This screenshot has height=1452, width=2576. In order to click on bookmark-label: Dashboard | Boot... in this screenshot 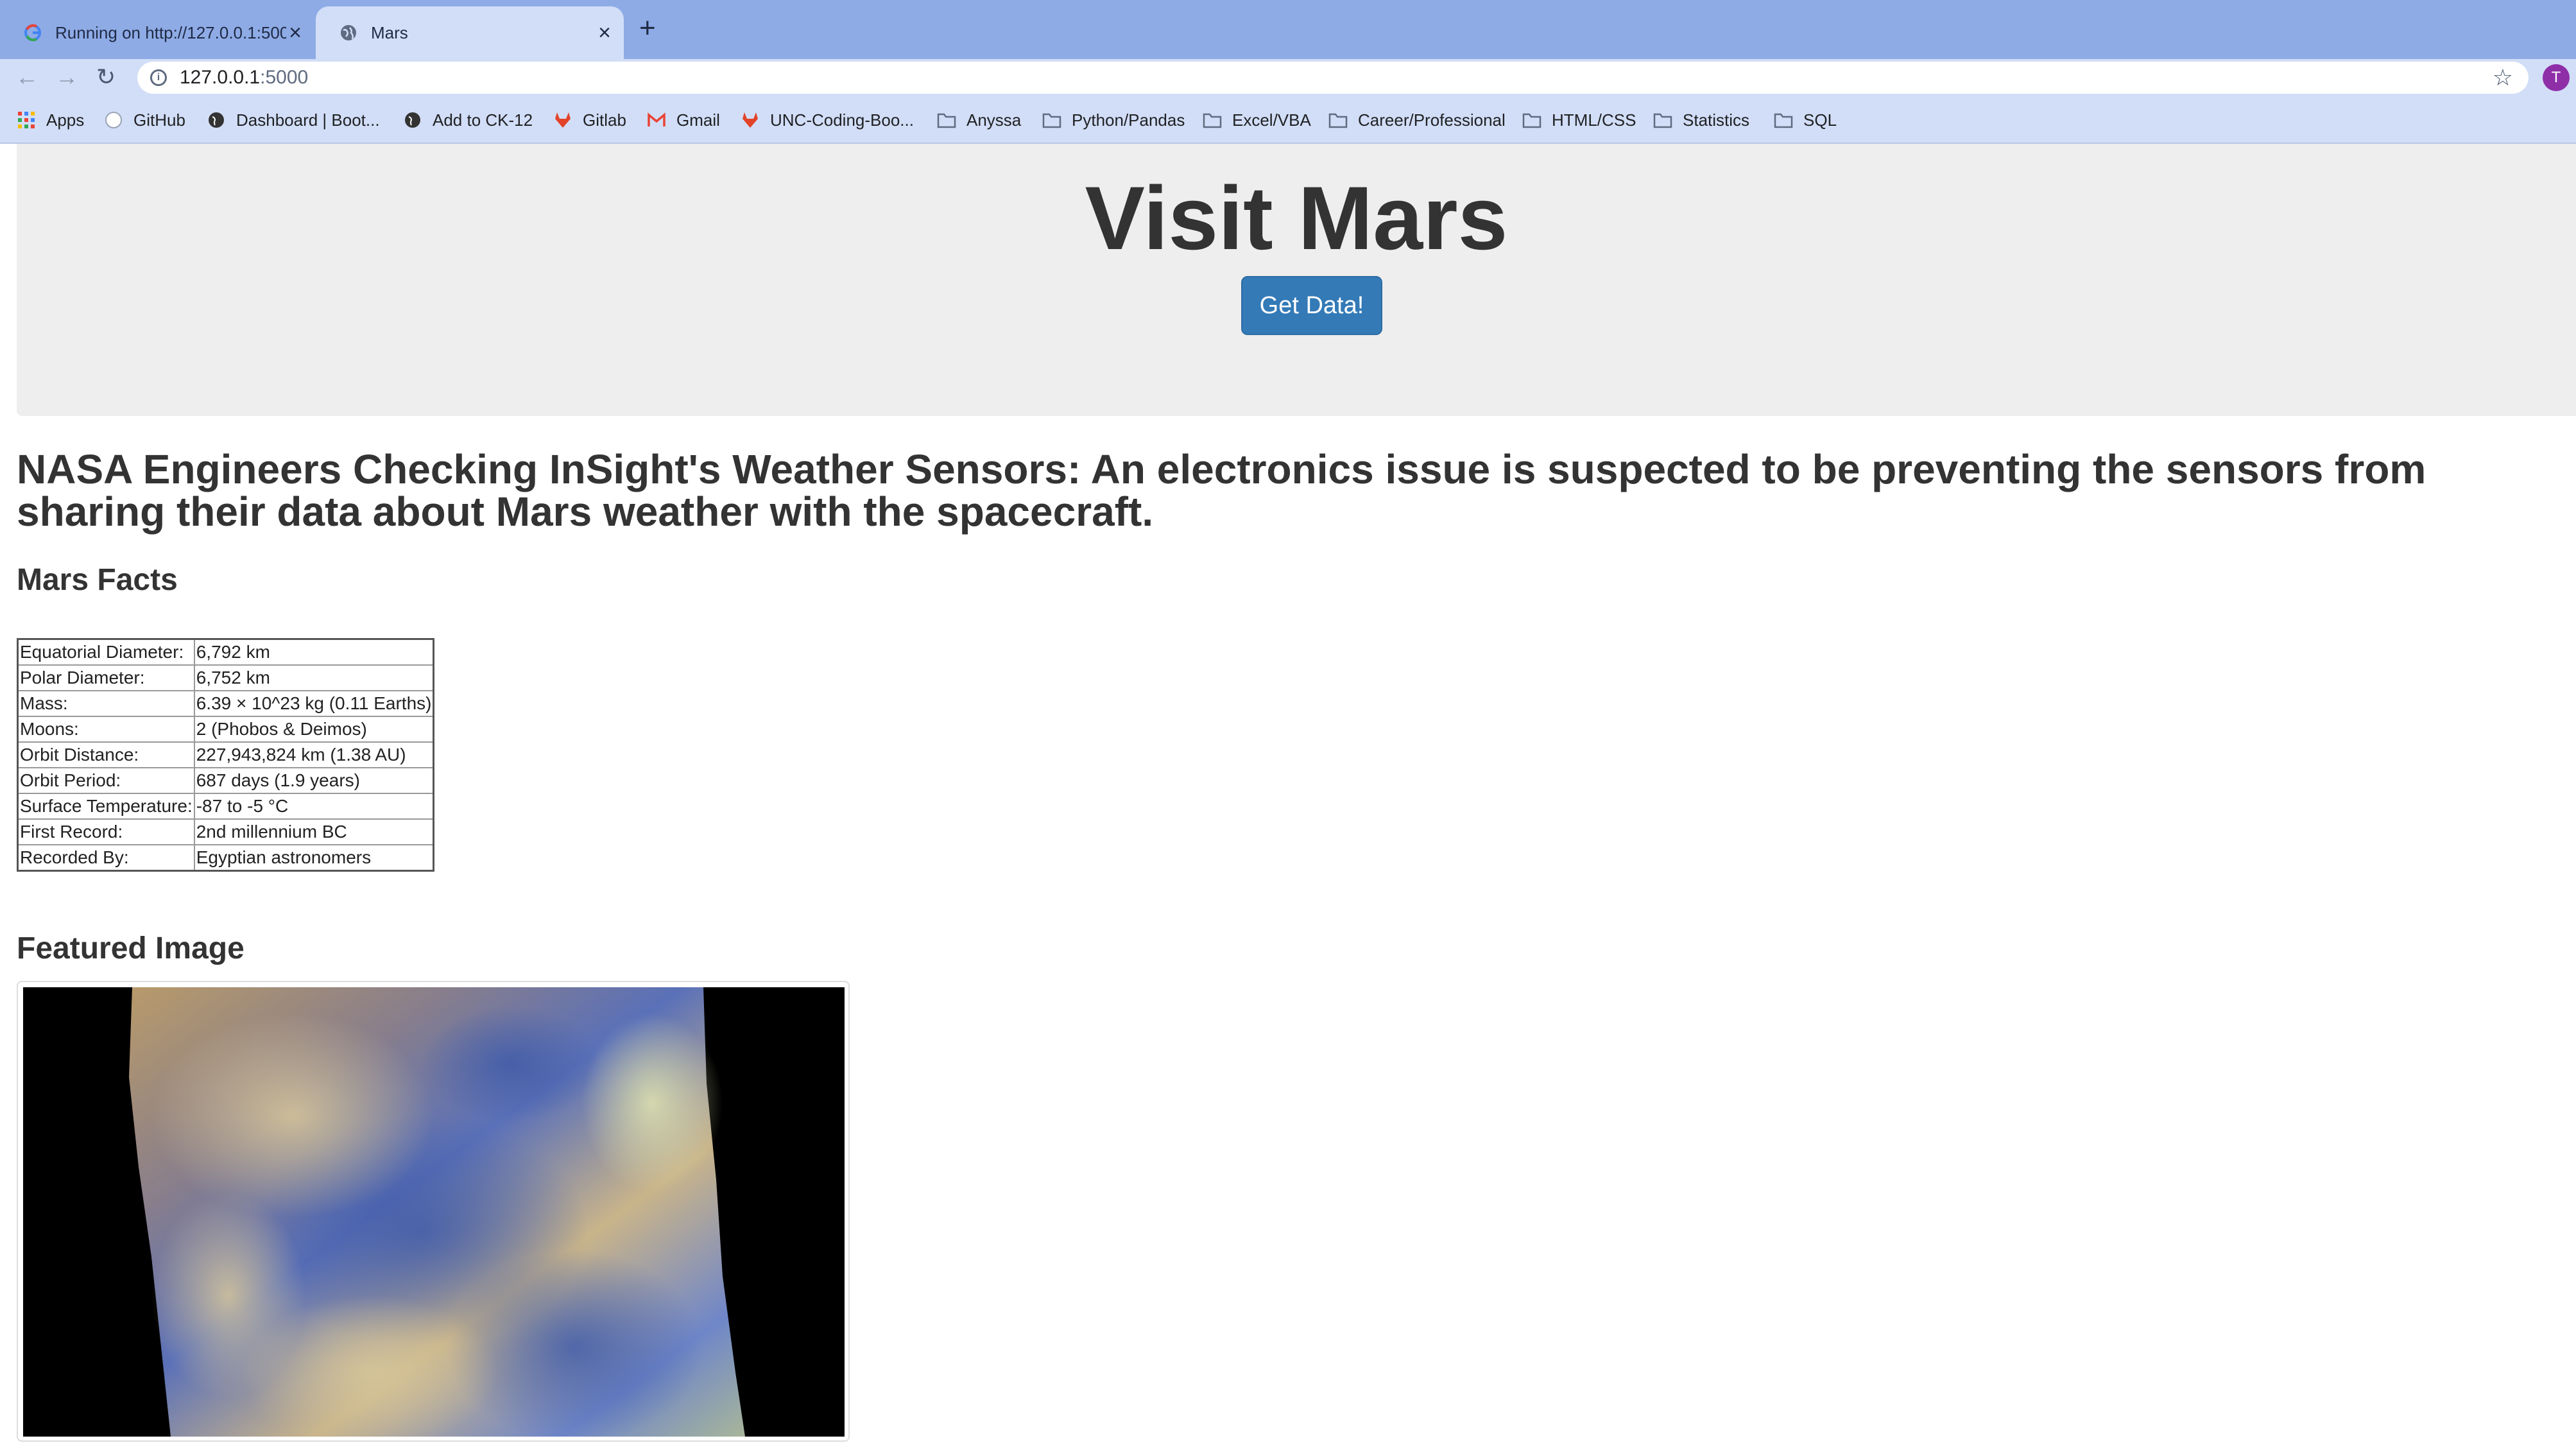, I will do `click(308, 120)`.